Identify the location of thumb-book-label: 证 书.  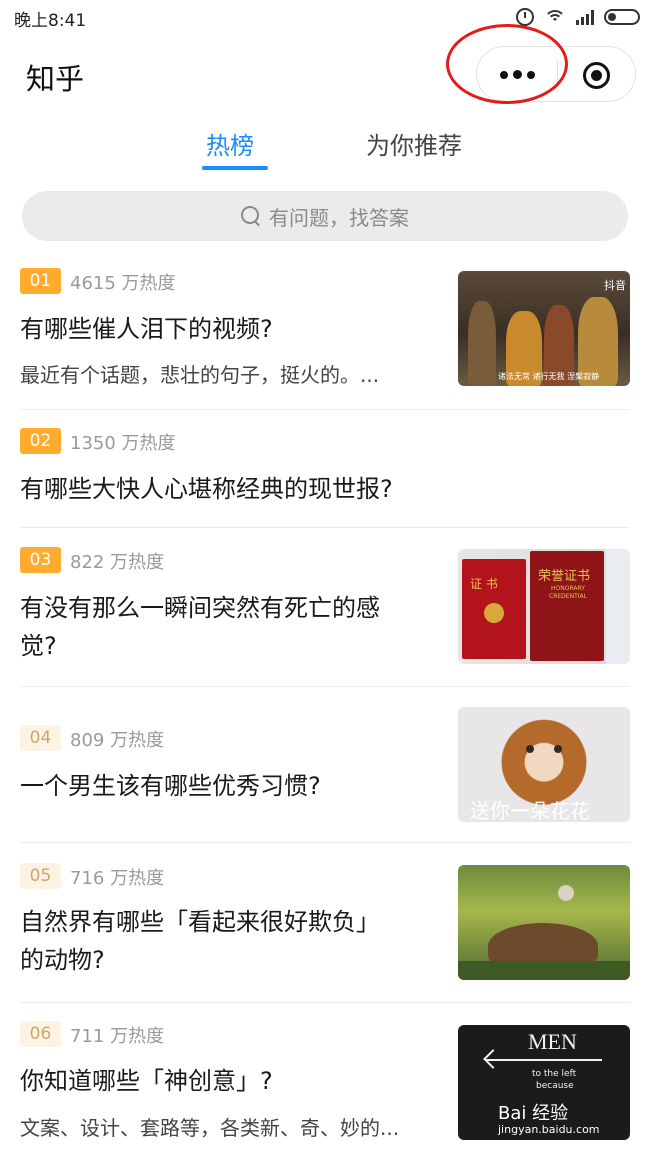
(484, 584).